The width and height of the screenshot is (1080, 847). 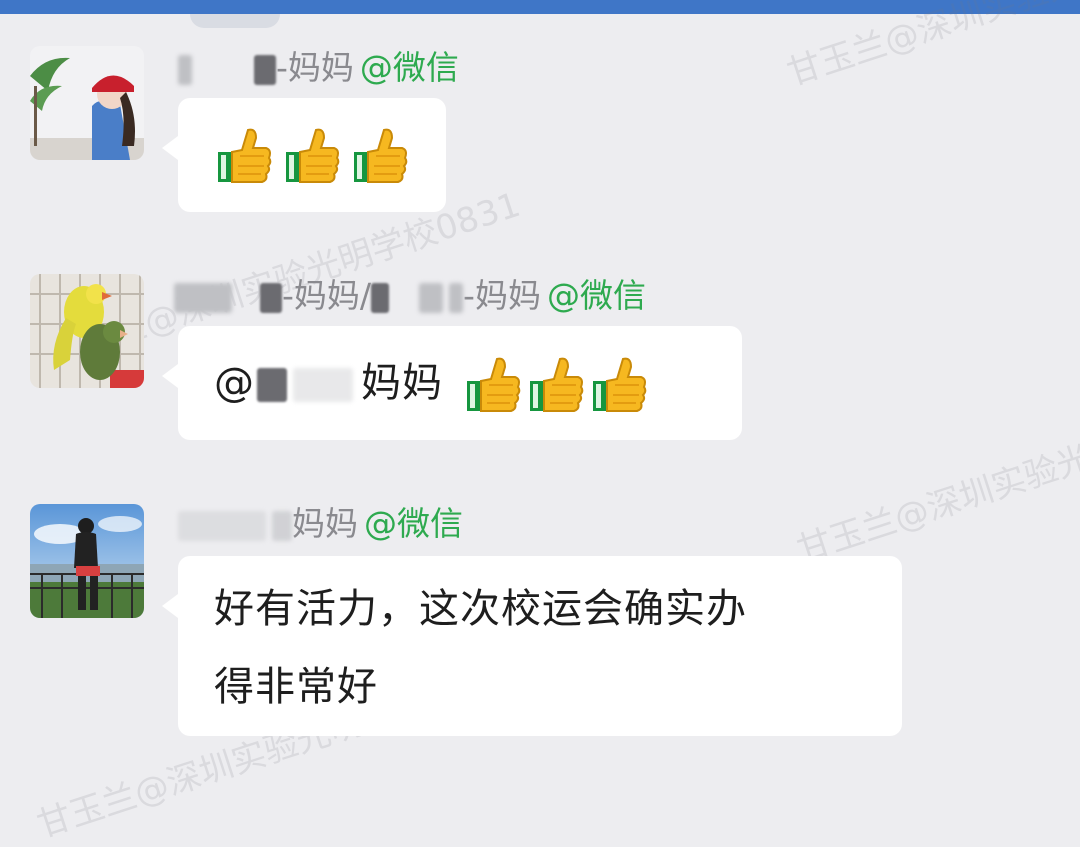 What do you see at coordinates (540, 7) in the screenshot?
I see `top-bar` at bounding box center [540, 7].